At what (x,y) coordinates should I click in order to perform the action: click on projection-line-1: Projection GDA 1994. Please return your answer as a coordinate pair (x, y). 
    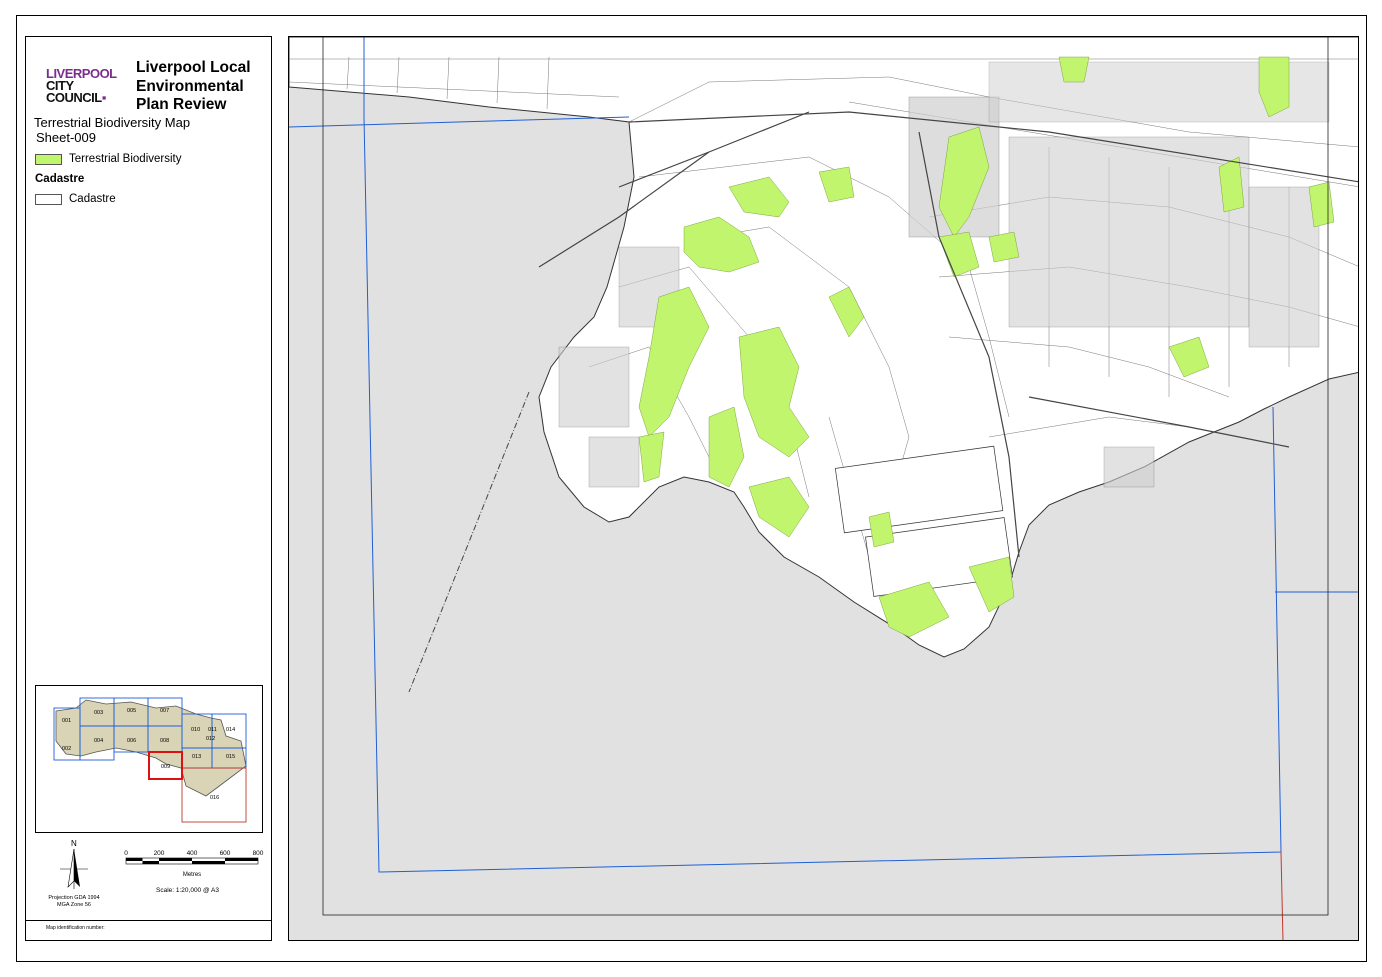
    Looking at the image, I should click on (74, 898).